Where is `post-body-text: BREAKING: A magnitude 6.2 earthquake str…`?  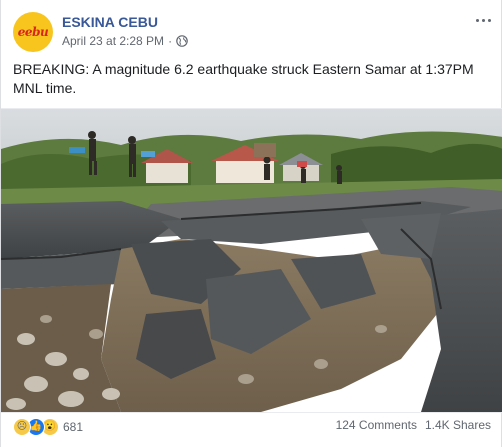 post-body-text: BREAKING: A magnitude 6.2 earthquake str… is located at coordinates (243, 78).